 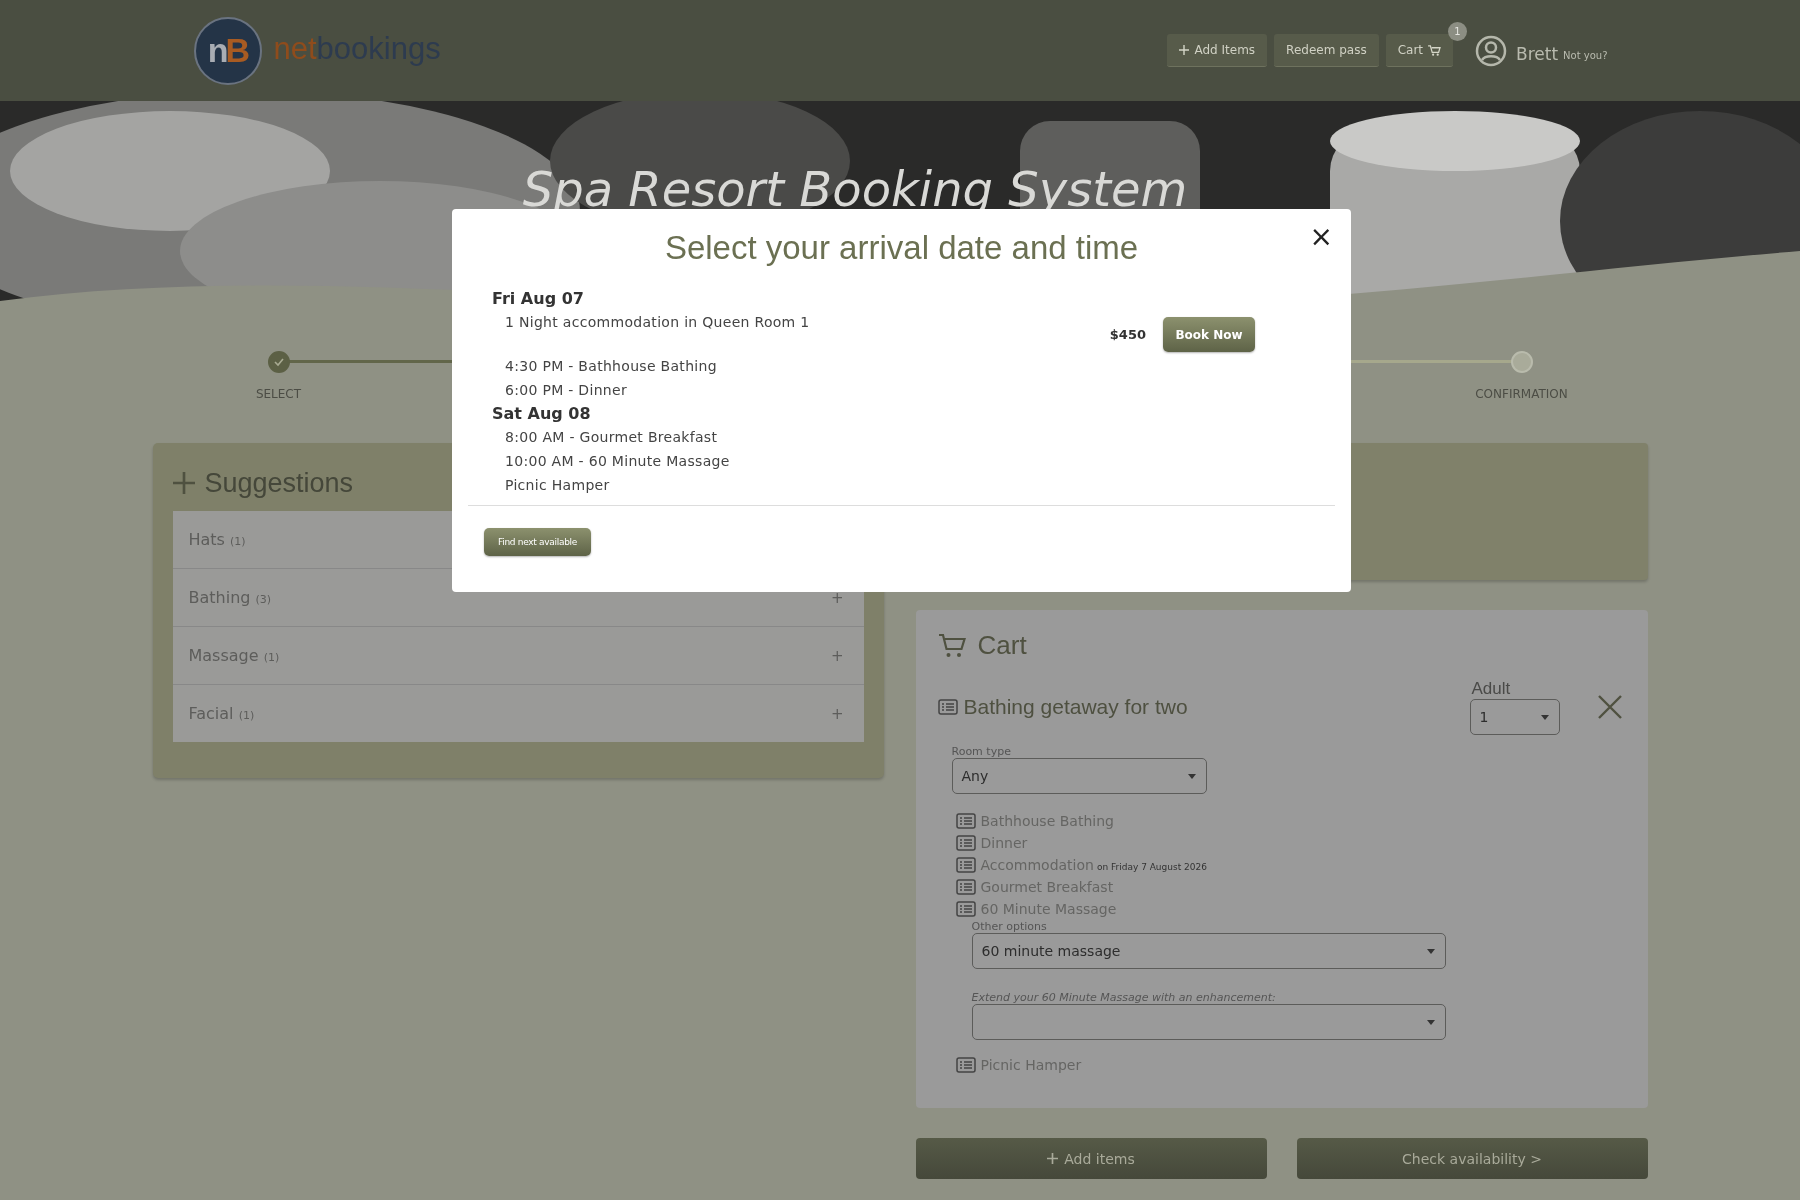 I want to click on dialog-title: Select your arrival date and time, so click(x=901, y=248).